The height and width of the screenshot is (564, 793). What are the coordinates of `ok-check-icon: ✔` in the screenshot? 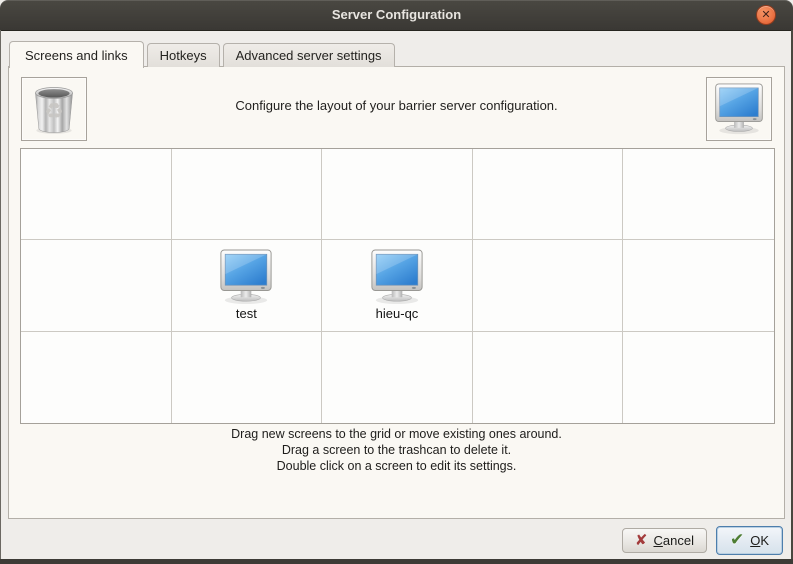 It's located at (737, 540).